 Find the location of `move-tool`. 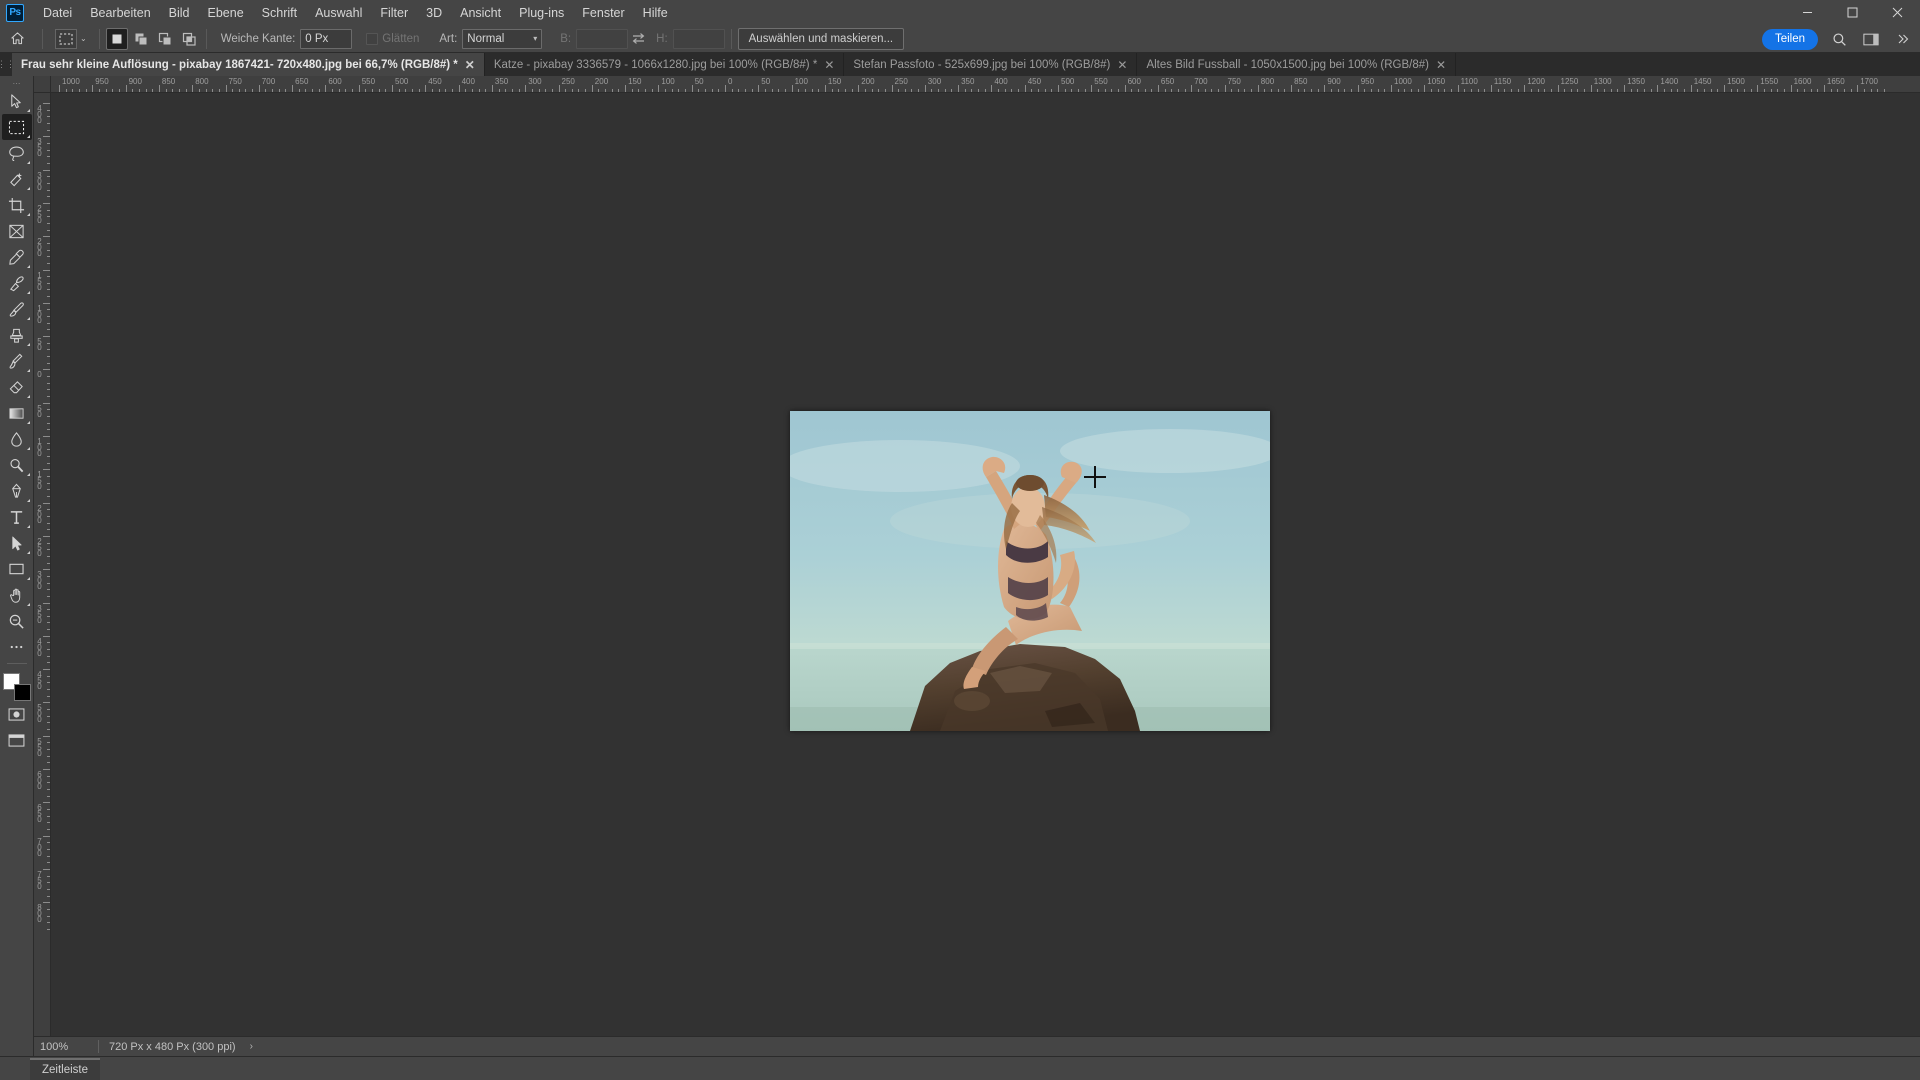

move-tool is located at coordinates (17, 101).